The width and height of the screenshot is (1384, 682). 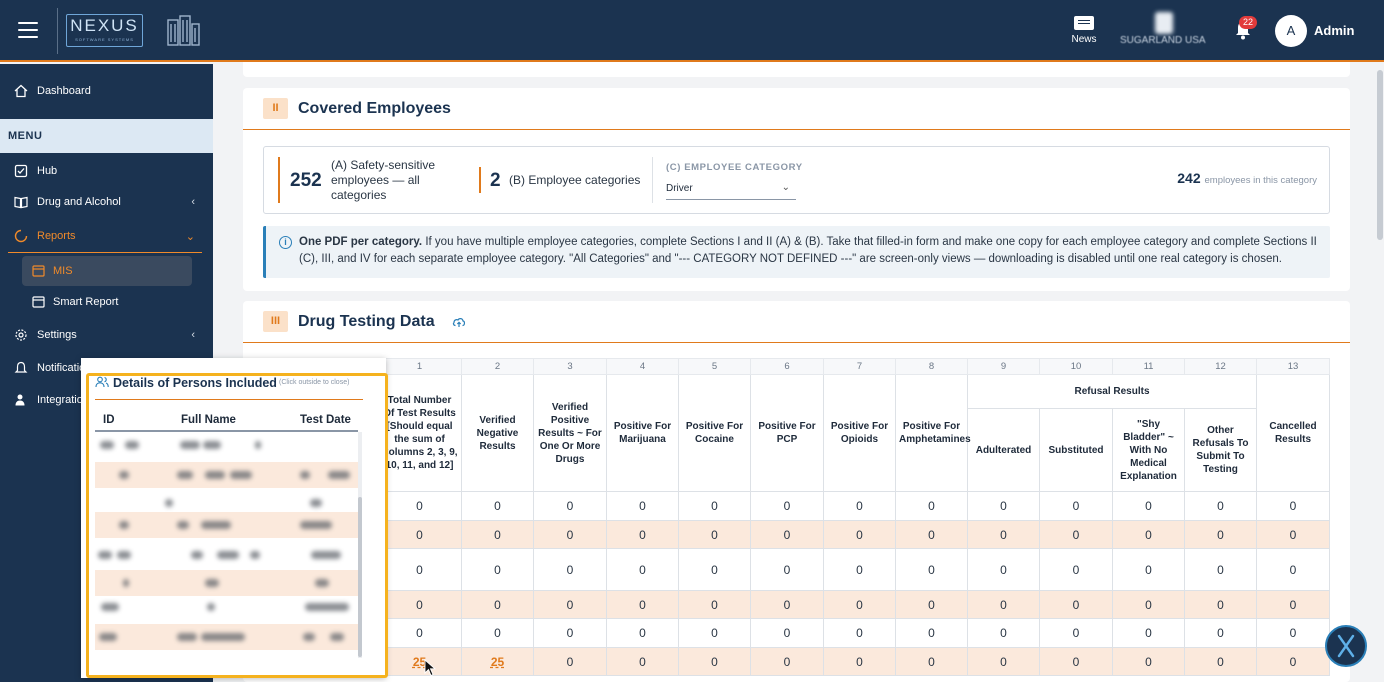 What do you see at coordinates (275, 321) in the screenshot?
I see `section-badge: III` at bounding box center [275, 321].